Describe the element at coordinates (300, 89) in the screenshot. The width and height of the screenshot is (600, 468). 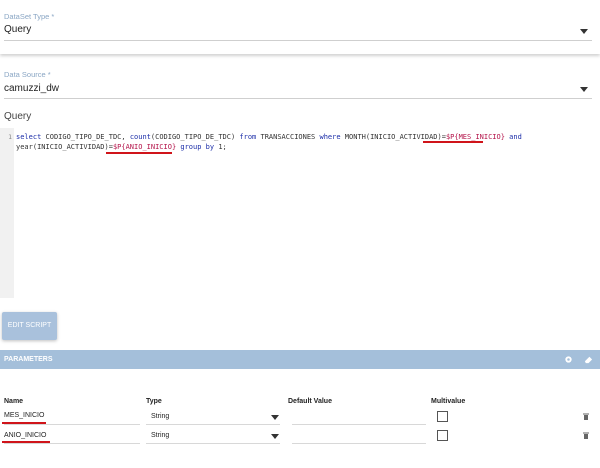
I see `data-source-select: camuzzi_dw` at that location.